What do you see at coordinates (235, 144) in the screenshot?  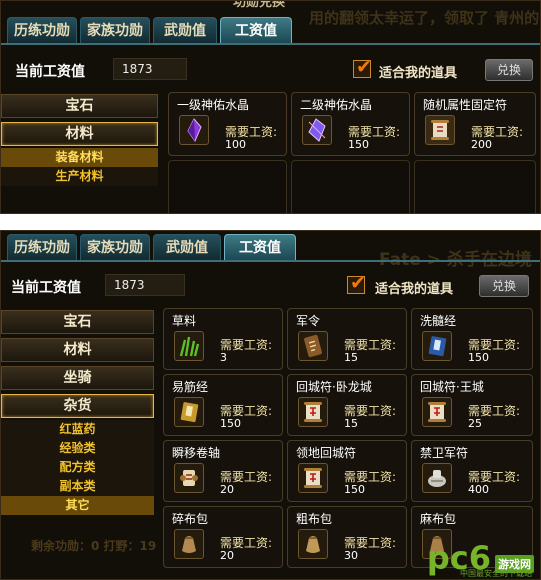 I see `cost-value: 100` at bounding box center [235, 144].